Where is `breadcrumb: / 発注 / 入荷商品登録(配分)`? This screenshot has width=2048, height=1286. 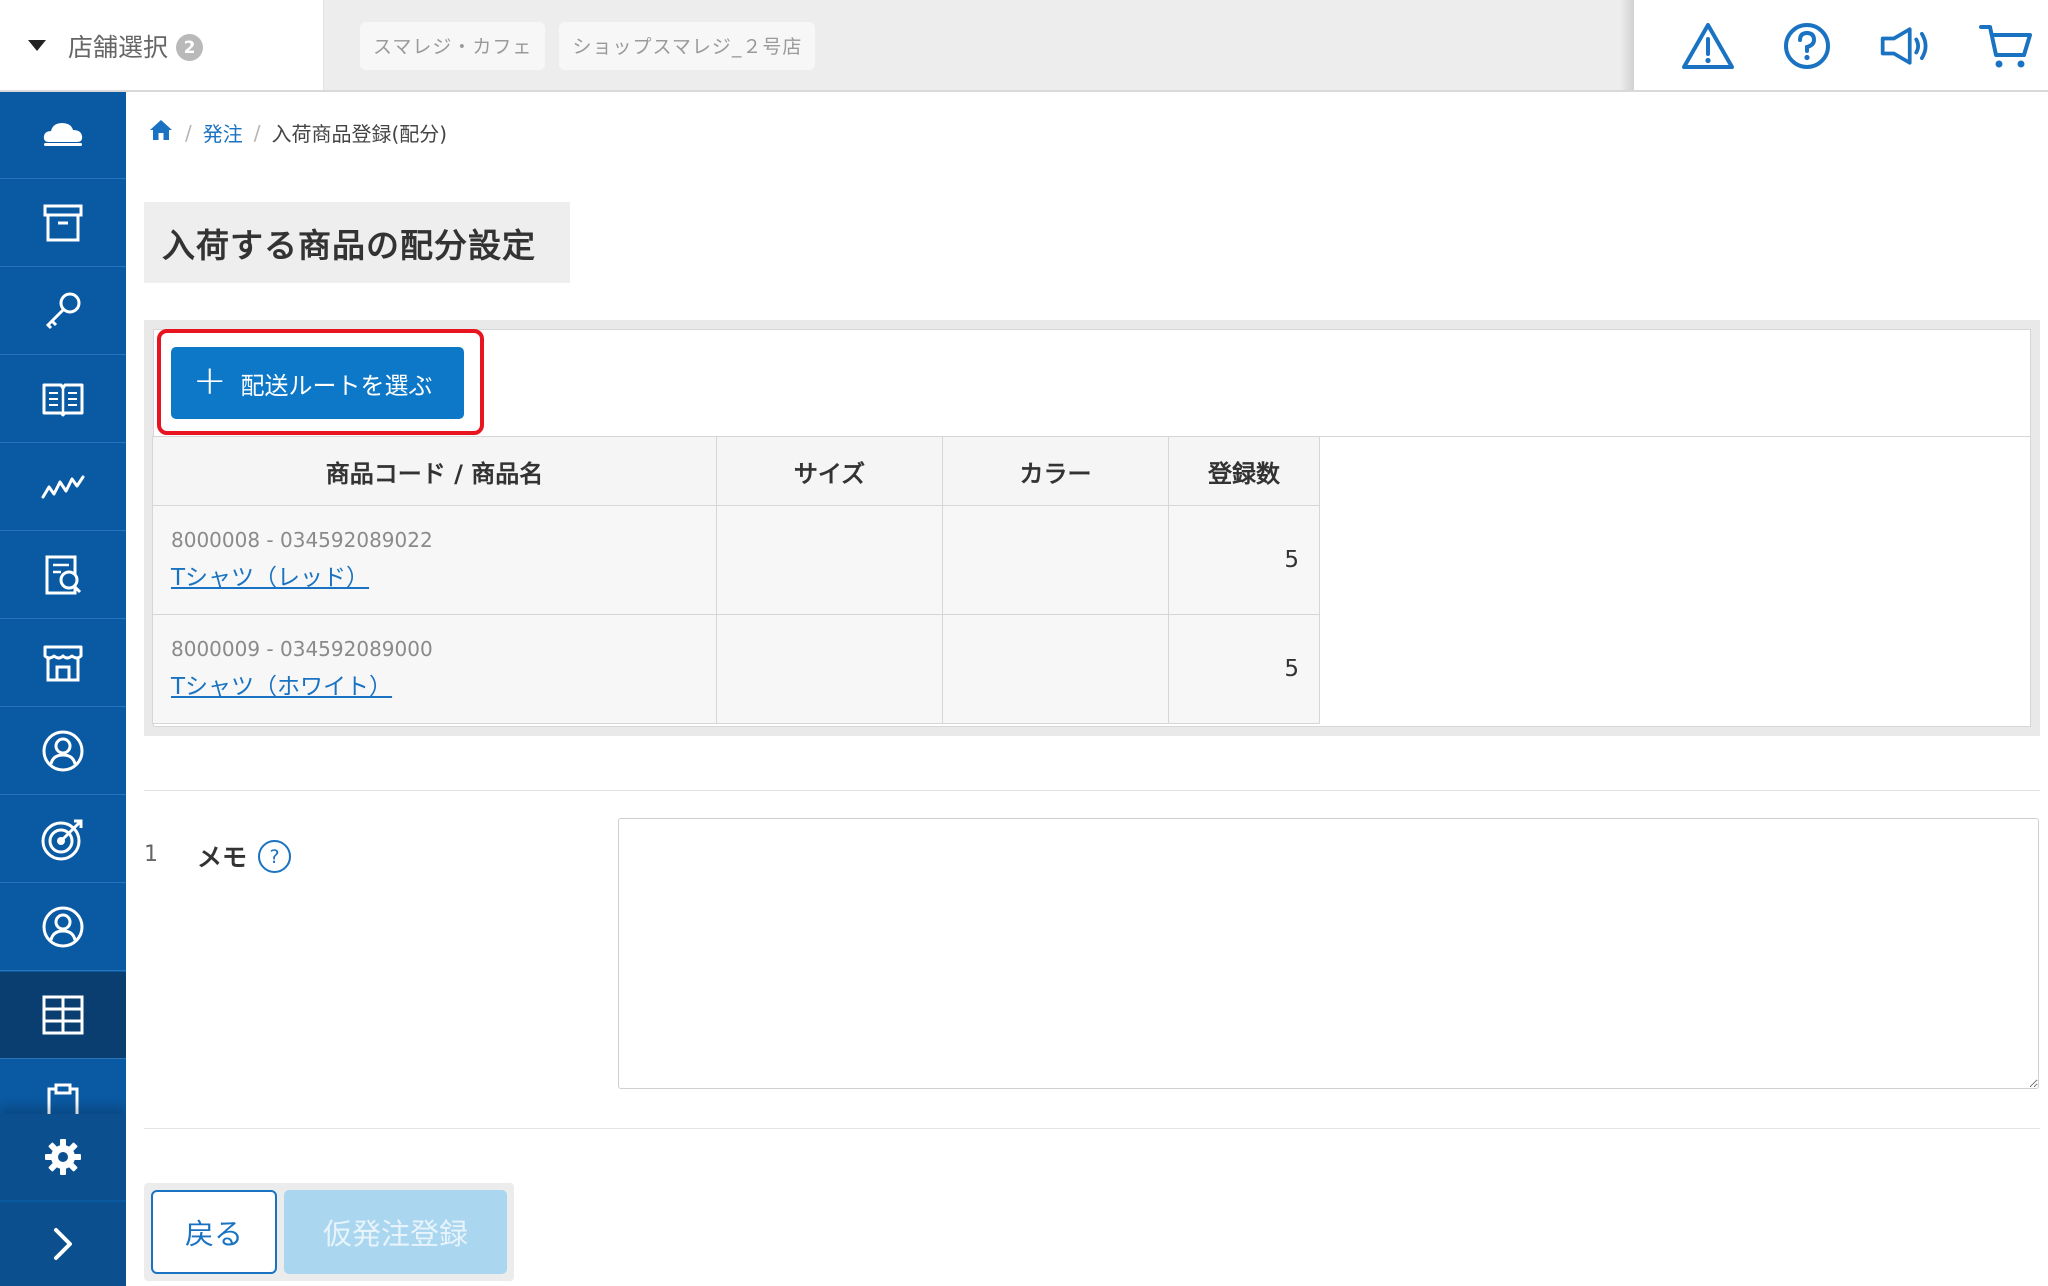
breadcrumb: / 発注 / 入荷商品登録(配分) is located at coordinates (297, 132).